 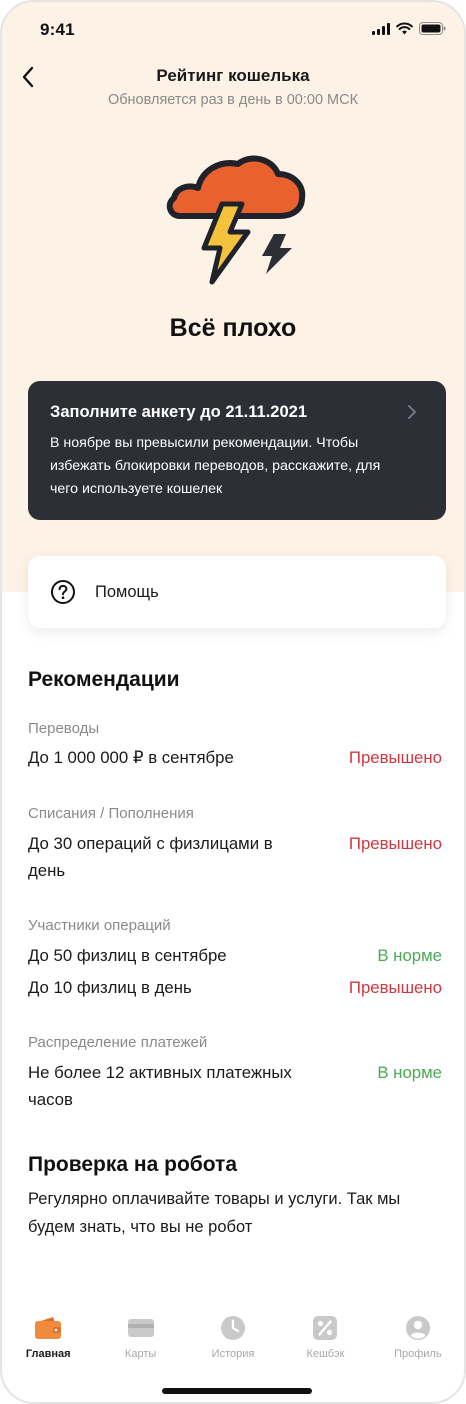 What do you see at coordinates (104, 679) in the screenshot?
I see `recommendations-title: Рекомендации` at bounding box center [104, 679].